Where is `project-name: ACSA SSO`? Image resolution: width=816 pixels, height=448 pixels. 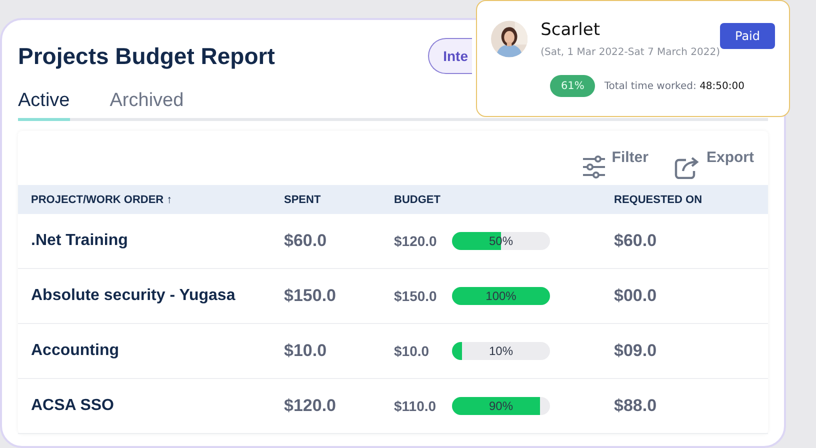
project-name: ACSA SSO is located at coordinates (72, 405).